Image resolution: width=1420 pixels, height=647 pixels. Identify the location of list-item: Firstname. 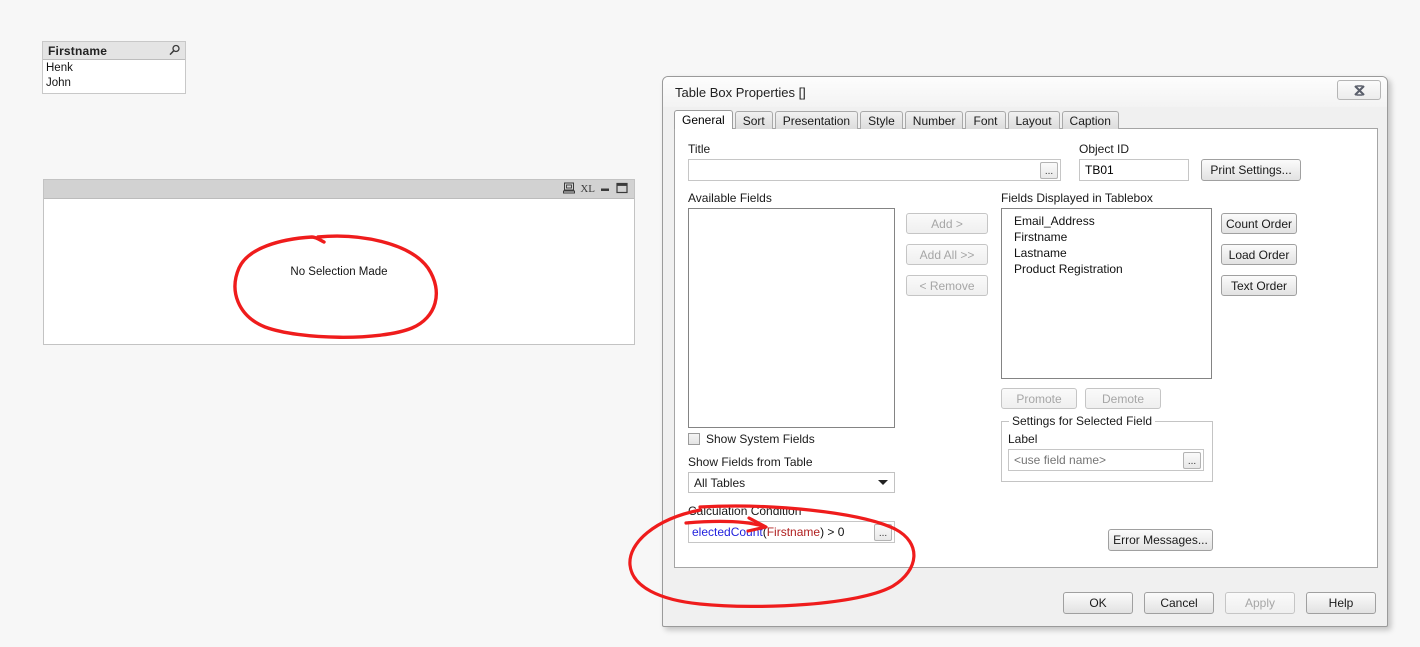
(1112, 237).